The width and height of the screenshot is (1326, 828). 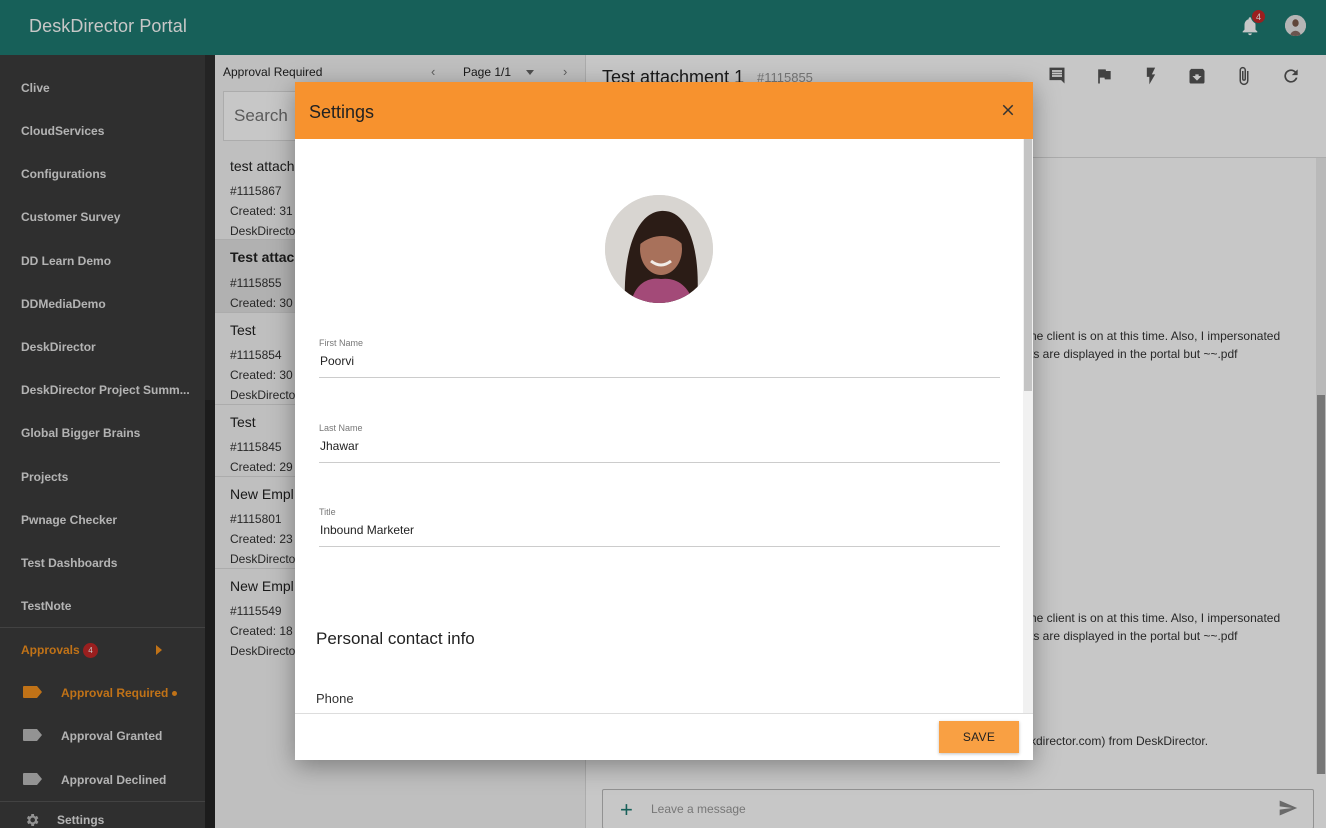 I want to click on title-input, so click(x=650, y=530).